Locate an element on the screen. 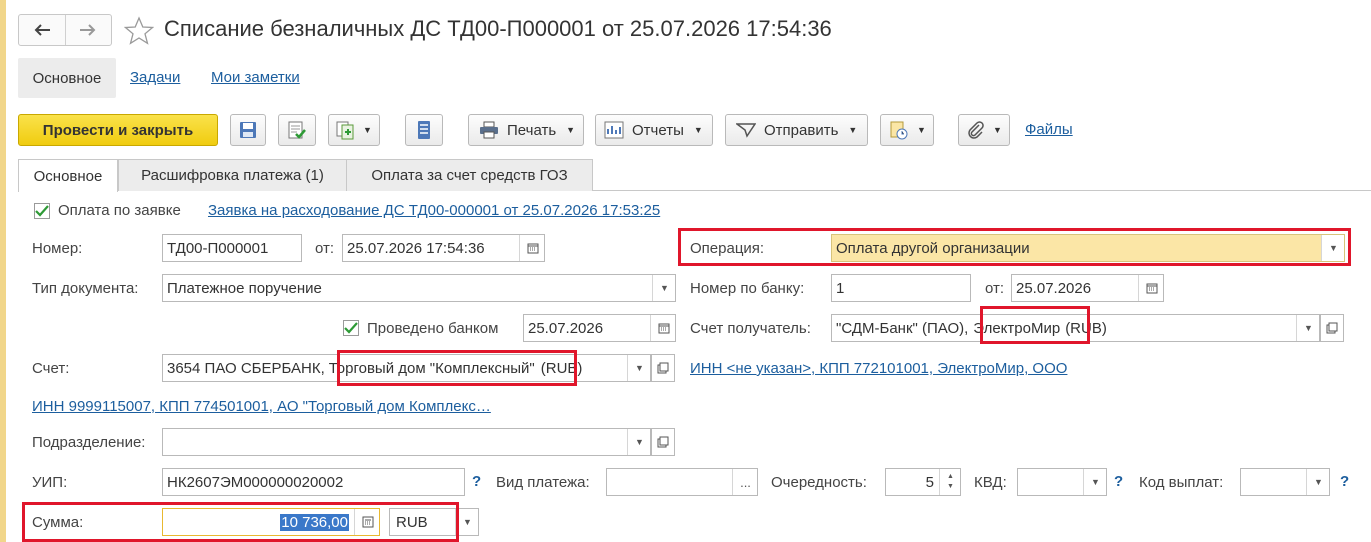  list-icon is located at coordinates (424, 130).